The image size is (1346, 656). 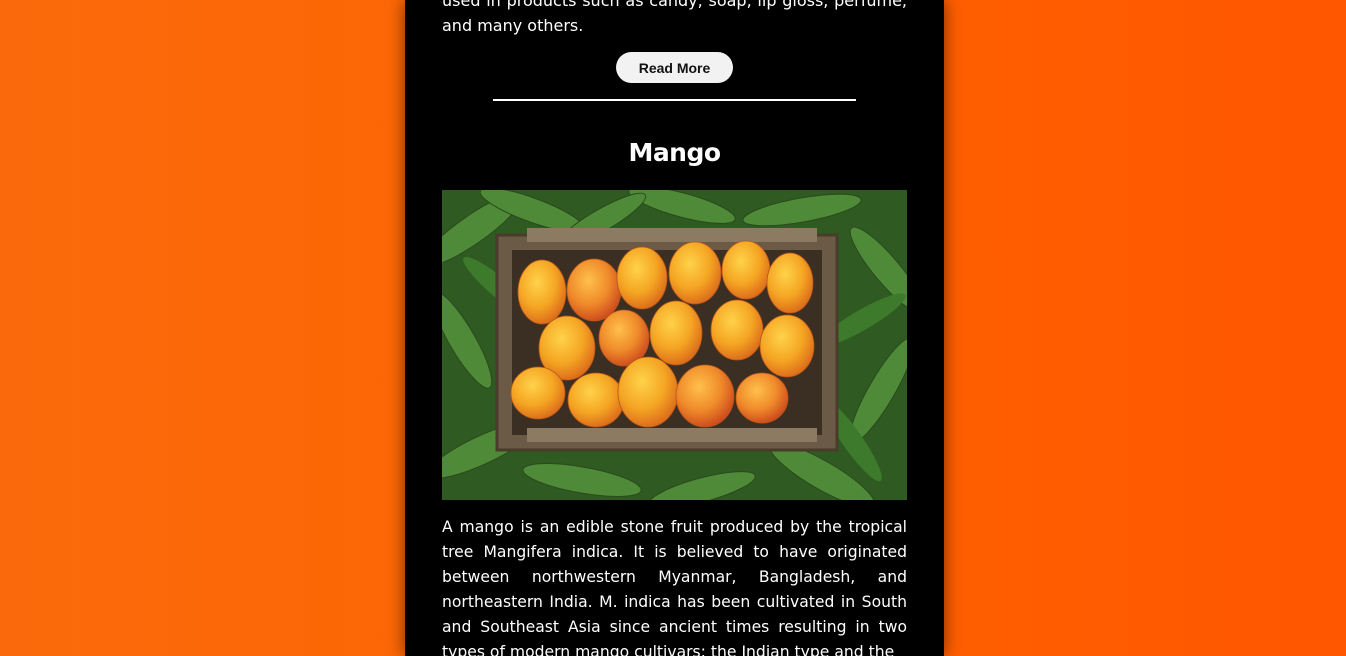 I want to click on section-divider, so click(x=674, y=100).